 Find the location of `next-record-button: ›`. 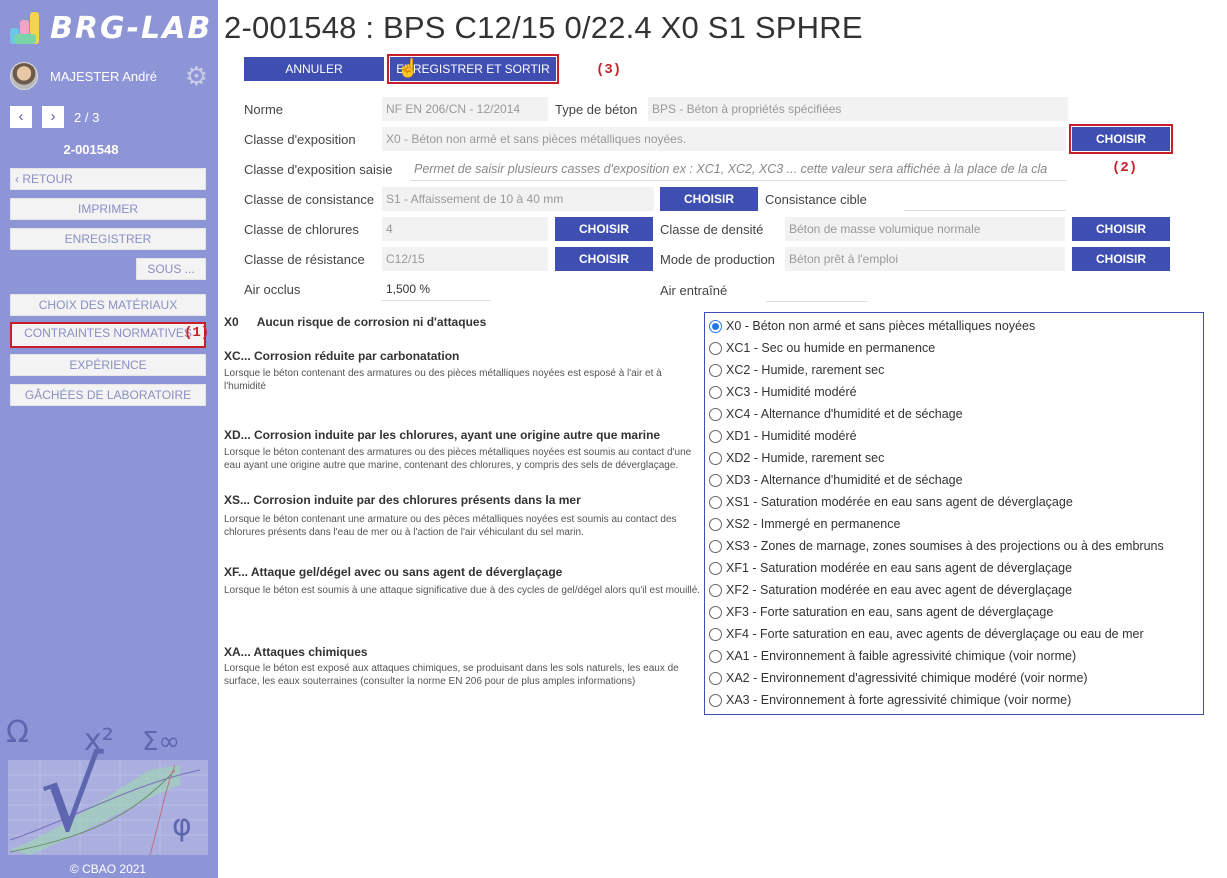

next-record-button: › is located at coordinates (53, 117).